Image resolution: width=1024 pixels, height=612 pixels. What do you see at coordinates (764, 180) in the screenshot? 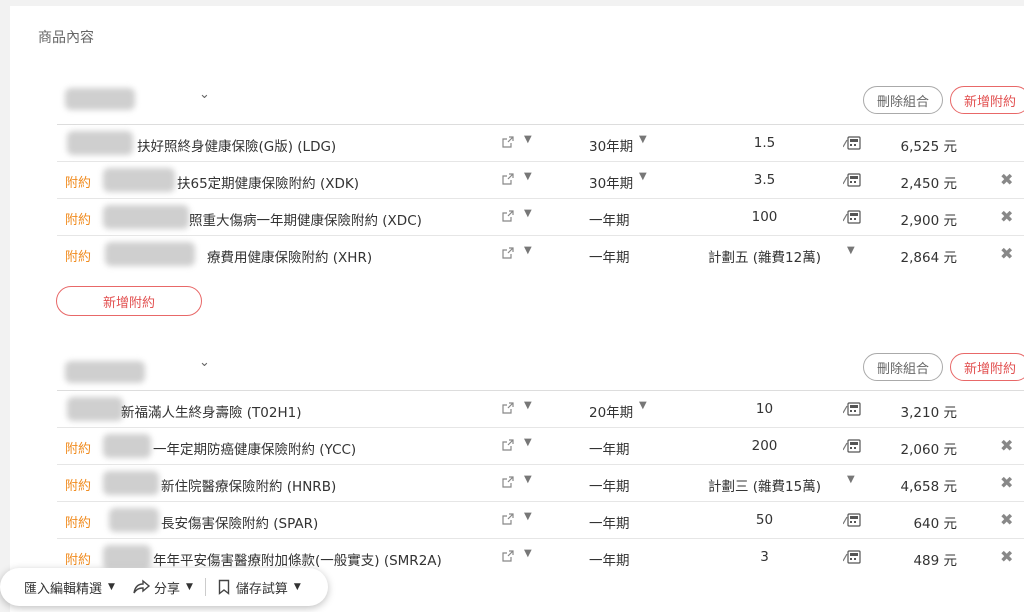
I see `coverage-amount: 3.5` at bounding box center [764, 180].